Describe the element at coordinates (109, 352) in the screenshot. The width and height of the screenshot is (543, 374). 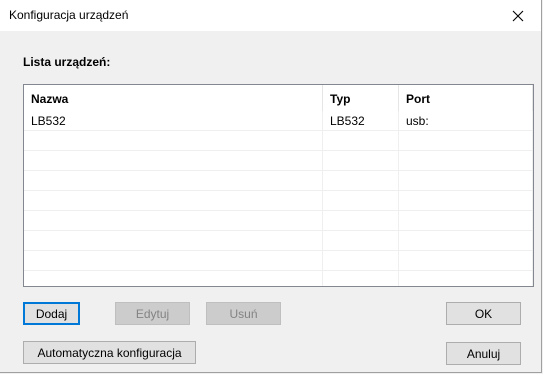
I see `auto-config-button: Automatyczna konfiguracja` at that location.